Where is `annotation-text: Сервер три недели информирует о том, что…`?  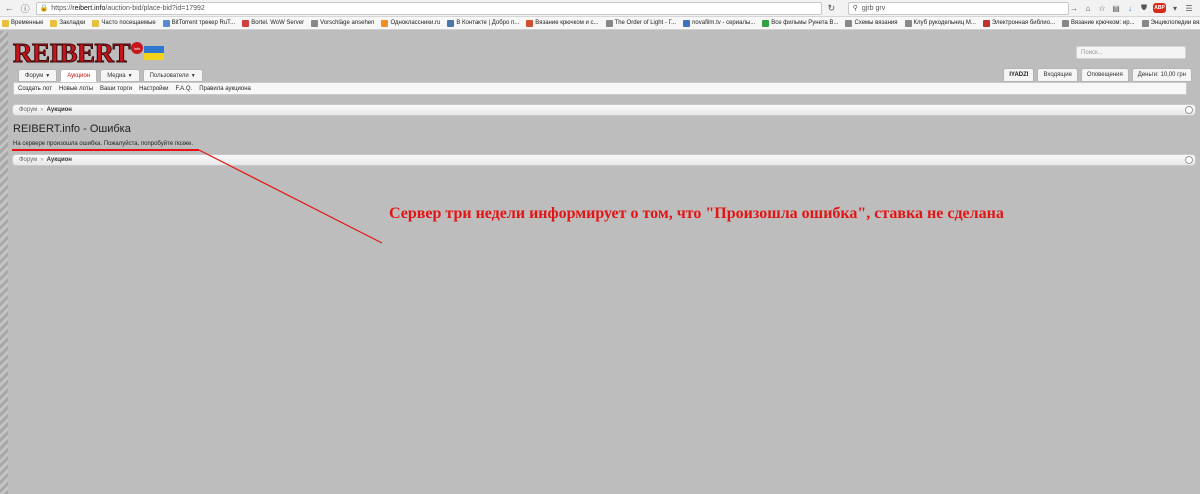
annotation-text: Сервер три недели информирует о том, что… is located at coordinates (696, 213).